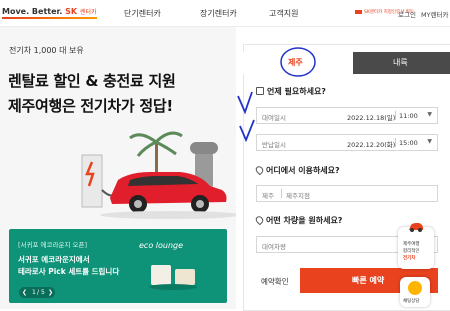 The width and height of the screenshot is (450, 311). I want to click on float-card-line-3: 전기차, so click(409, 258).